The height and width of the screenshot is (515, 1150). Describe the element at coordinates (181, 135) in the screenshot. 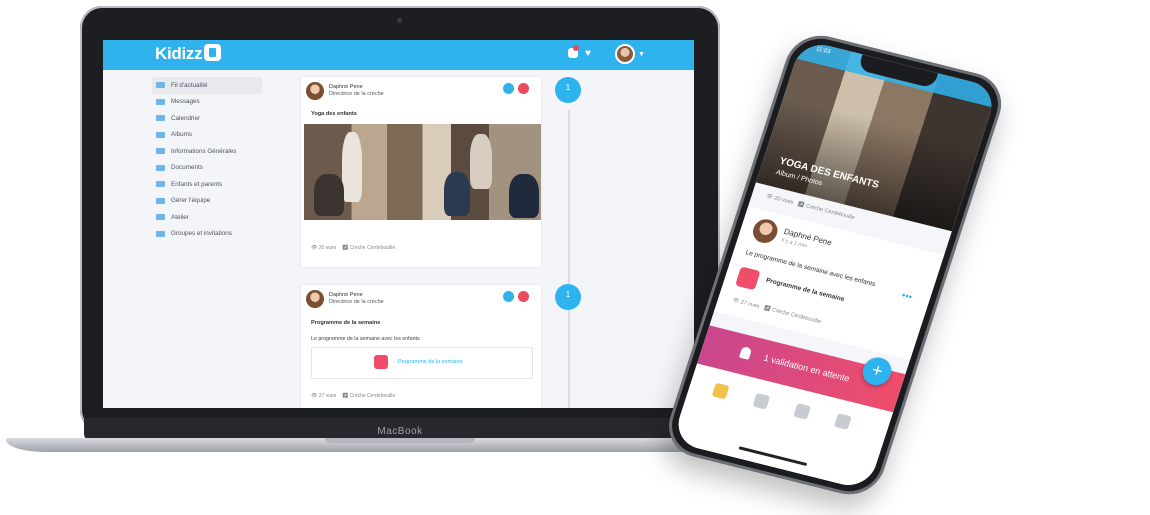

I see `sidebar-item-label: Albums` at that location.